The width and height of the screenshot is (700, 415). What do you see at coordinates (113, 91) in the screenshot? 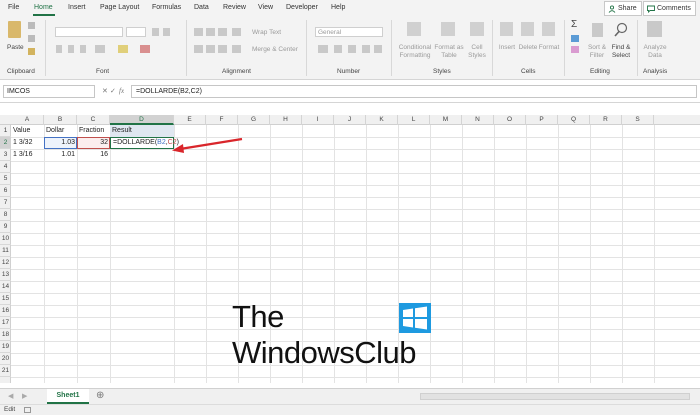
I see `enter-icon: ✓` at bounding box center [113, 91].